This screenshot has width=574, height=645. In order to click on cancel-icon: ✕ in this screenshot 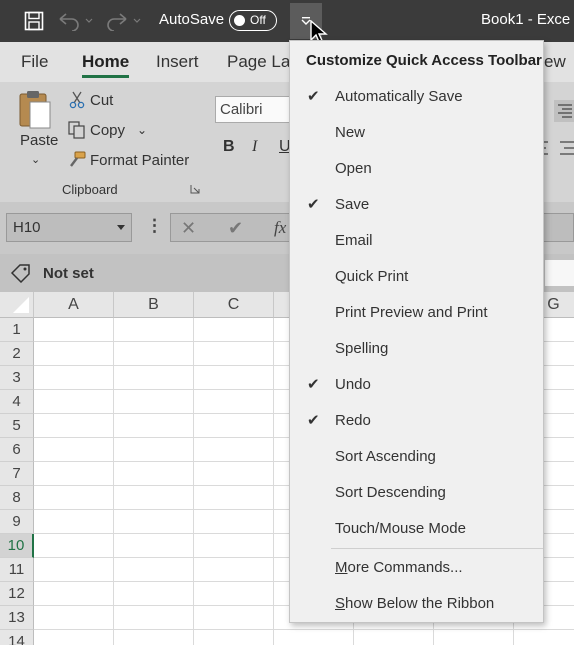, I will do `click(188, 228)`.